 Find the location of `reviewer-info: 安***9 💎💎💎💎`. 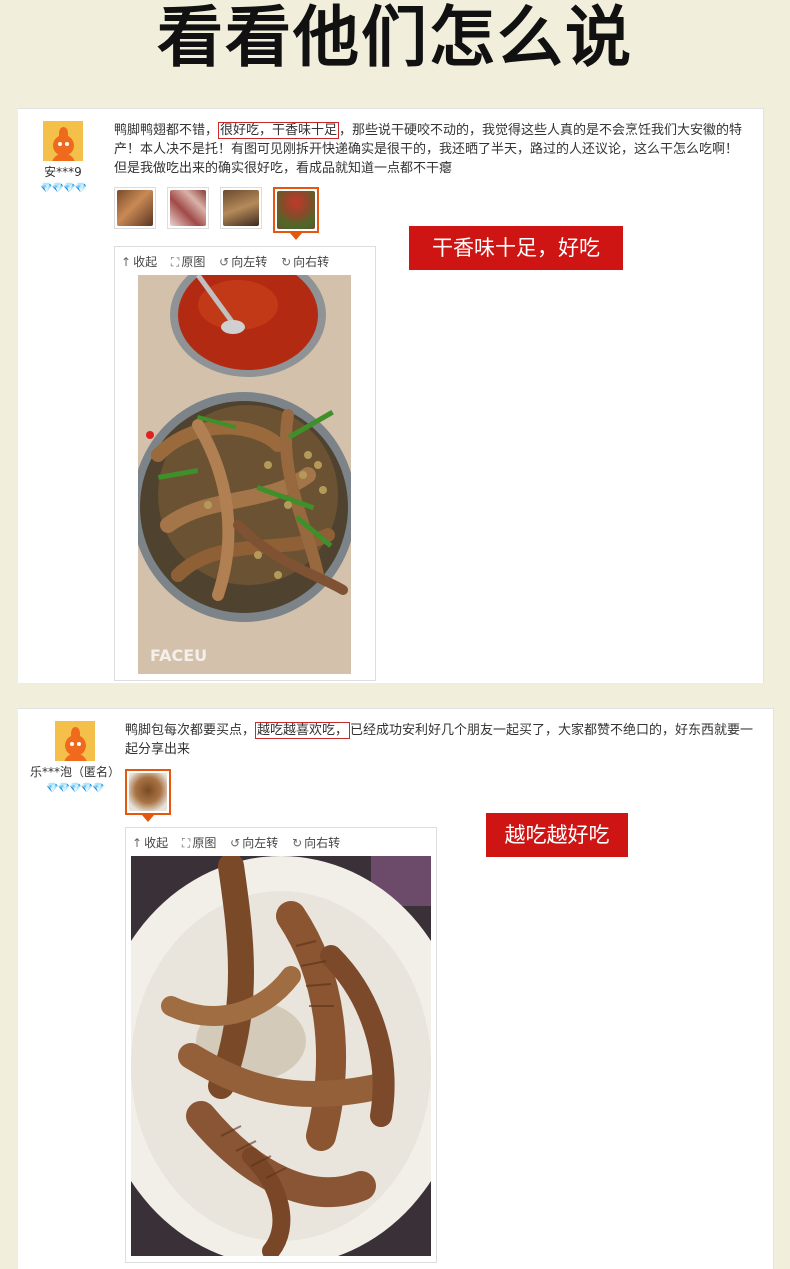

reviewer-info: 安***9 💎💎💎💎 is located at coordinates (63, 157).